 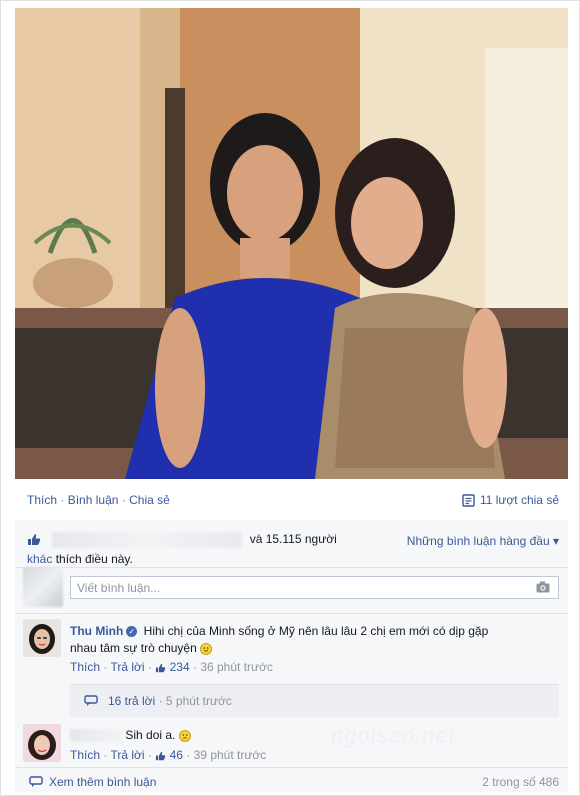 I want to click on view-more-label: Xem thêm bình luận, so click(x=103, y=782).